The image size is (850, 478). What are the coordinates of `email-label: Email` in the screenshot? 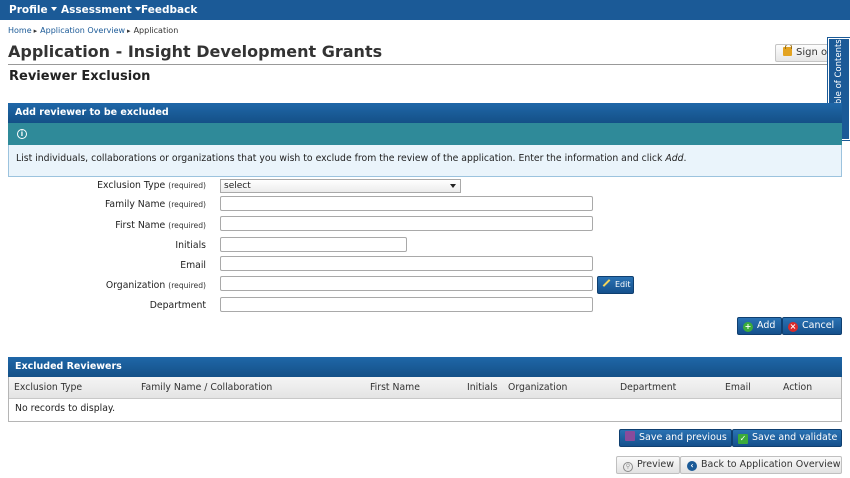 It's located at (193, 265).